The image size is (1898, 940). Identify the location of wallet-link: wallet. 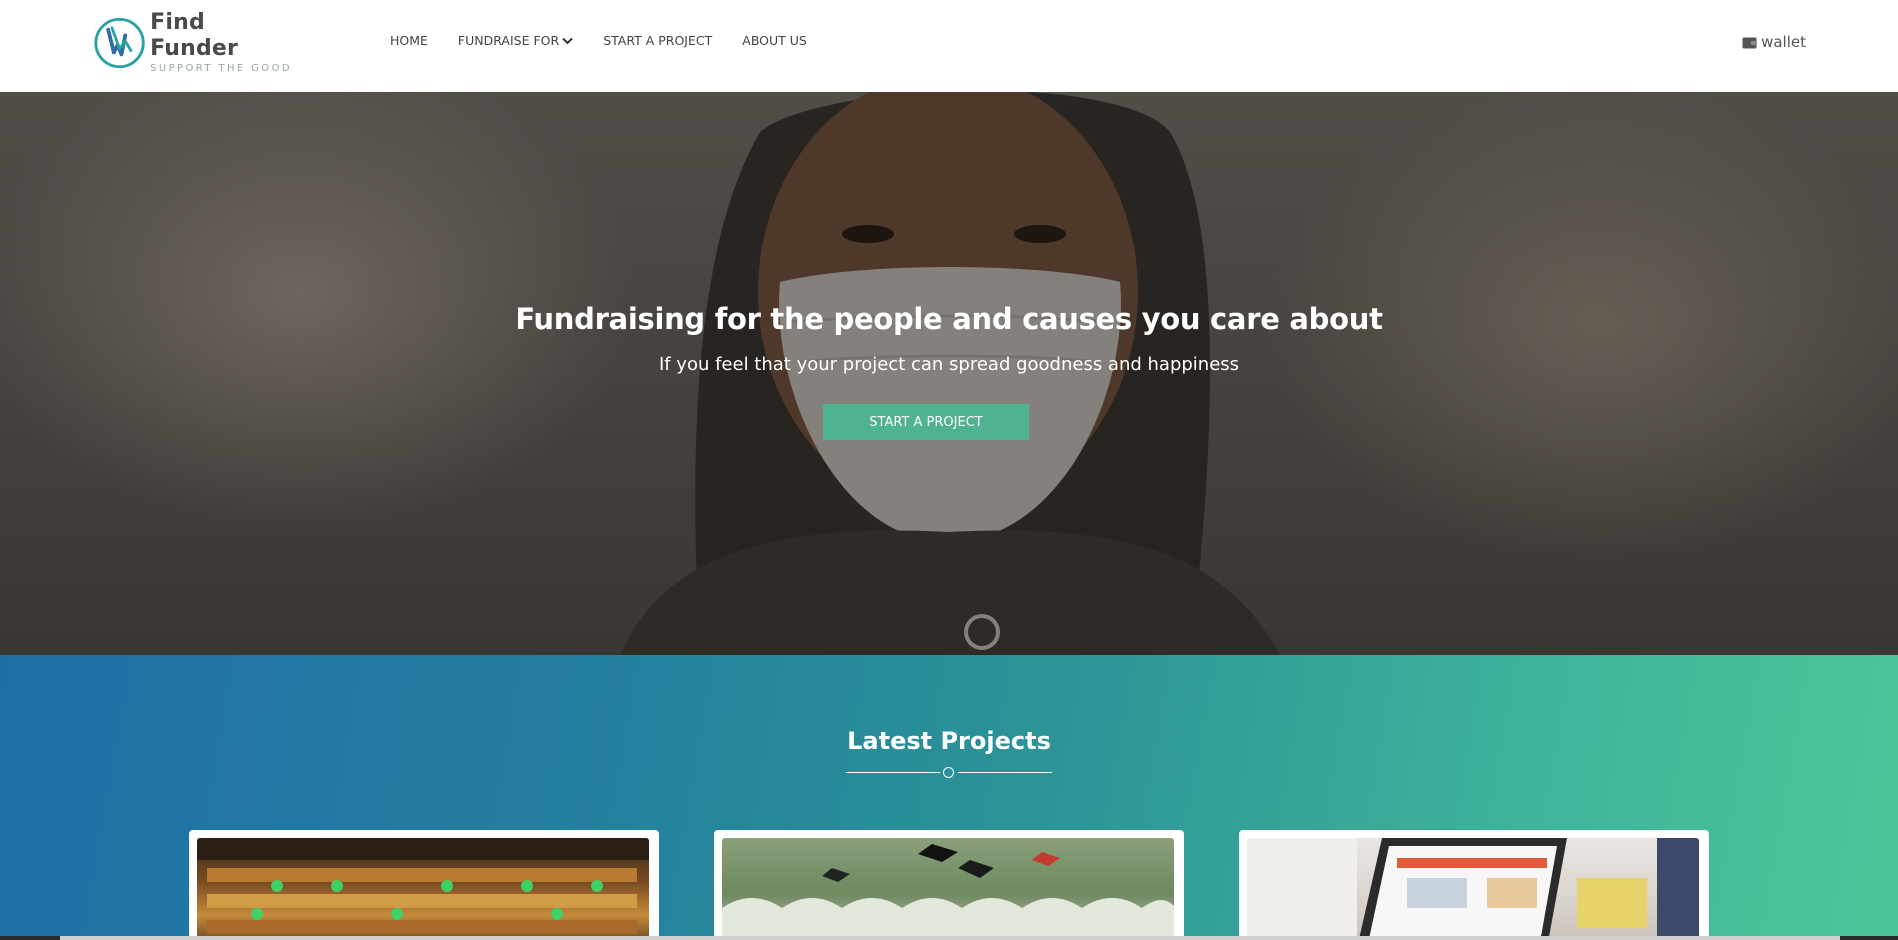
(1774, 42).